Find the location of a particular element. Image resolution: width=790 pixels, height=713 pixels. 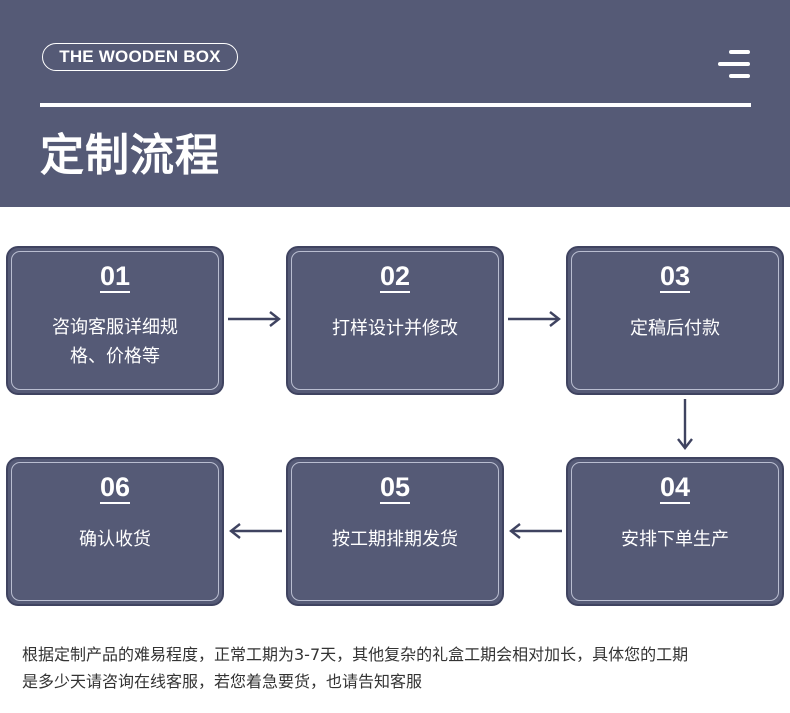

step-description: 打样设计并修改 is located at coordinates (395, 328).